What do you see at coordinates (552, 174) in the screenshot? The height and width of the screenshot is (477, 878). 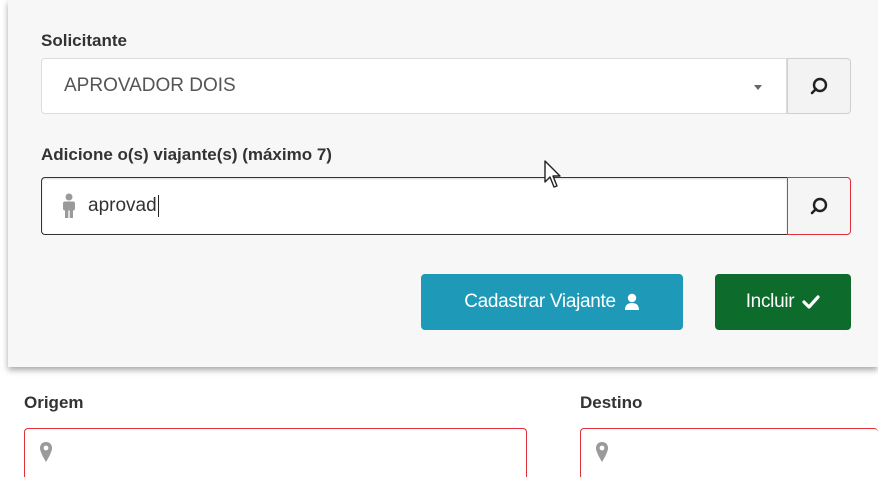 I see `mouse-pointer-icon` at bounding box center [552, 174].